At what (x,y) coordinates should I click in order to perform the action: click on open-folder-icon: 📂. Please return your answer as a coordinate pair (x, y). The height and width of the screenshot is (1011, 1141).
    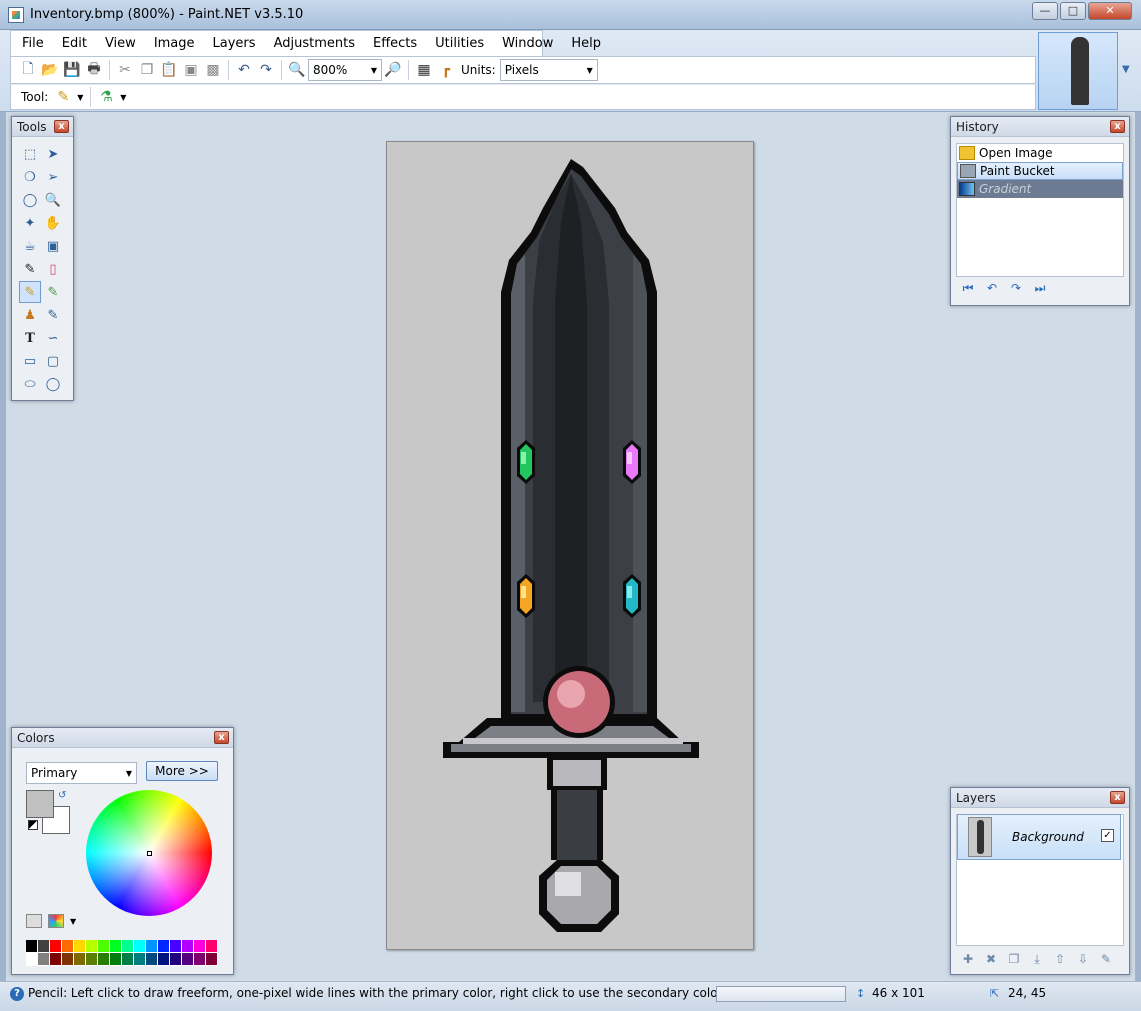
    Looking at the image, I should click on (50, 70).